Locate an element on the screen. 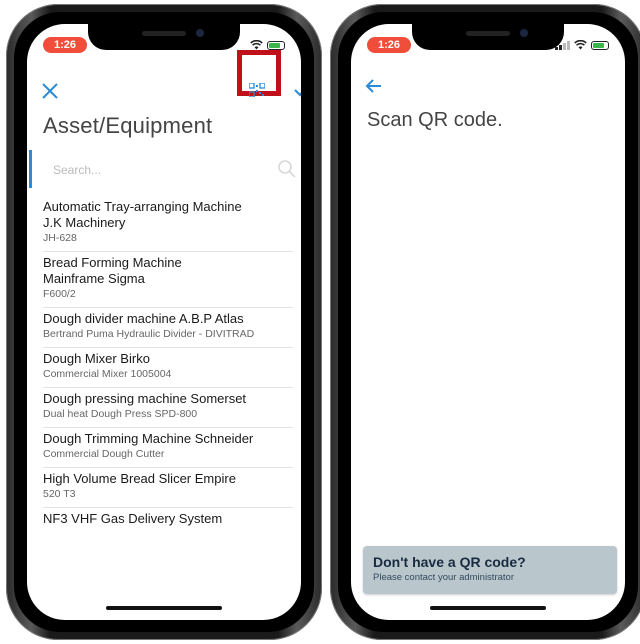 This screenshot has width=640, height=644. search-bar is located at coordinates (164, 169).